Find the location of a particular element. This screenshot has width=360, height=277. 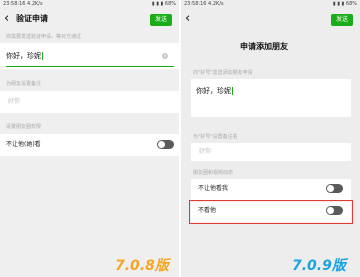

nav-bar: ‹ 发送 is located at coordinates (270, 20).